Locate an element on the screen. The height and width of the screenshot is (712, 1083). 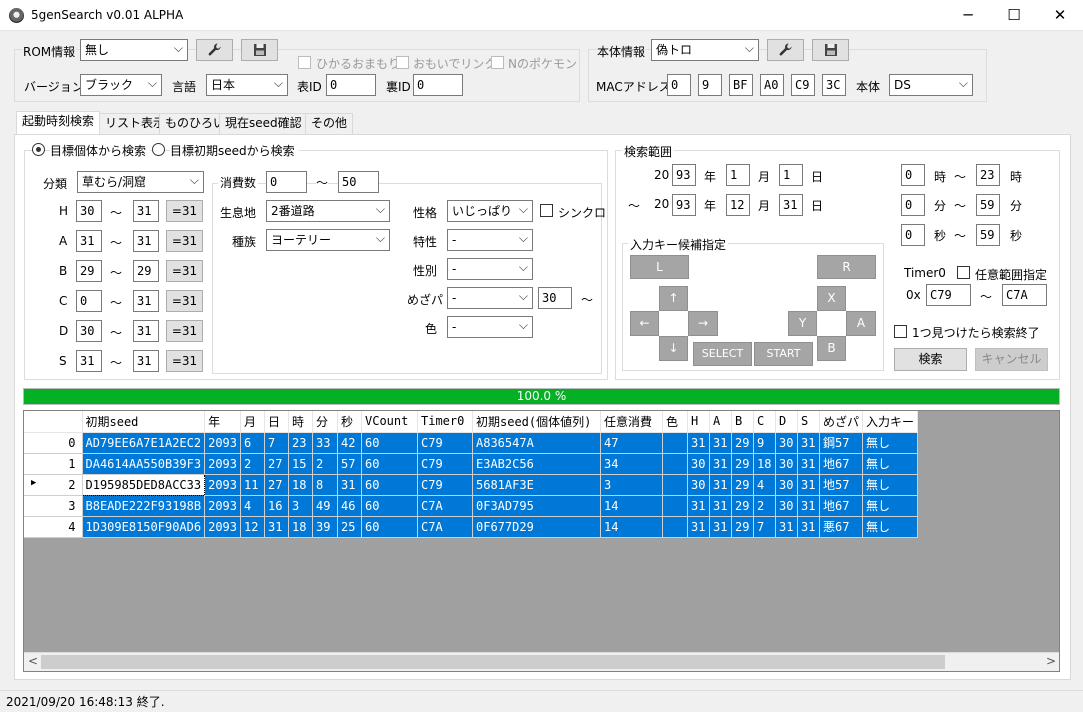
second-end-input: 59 is located at coordinates (988, 235).